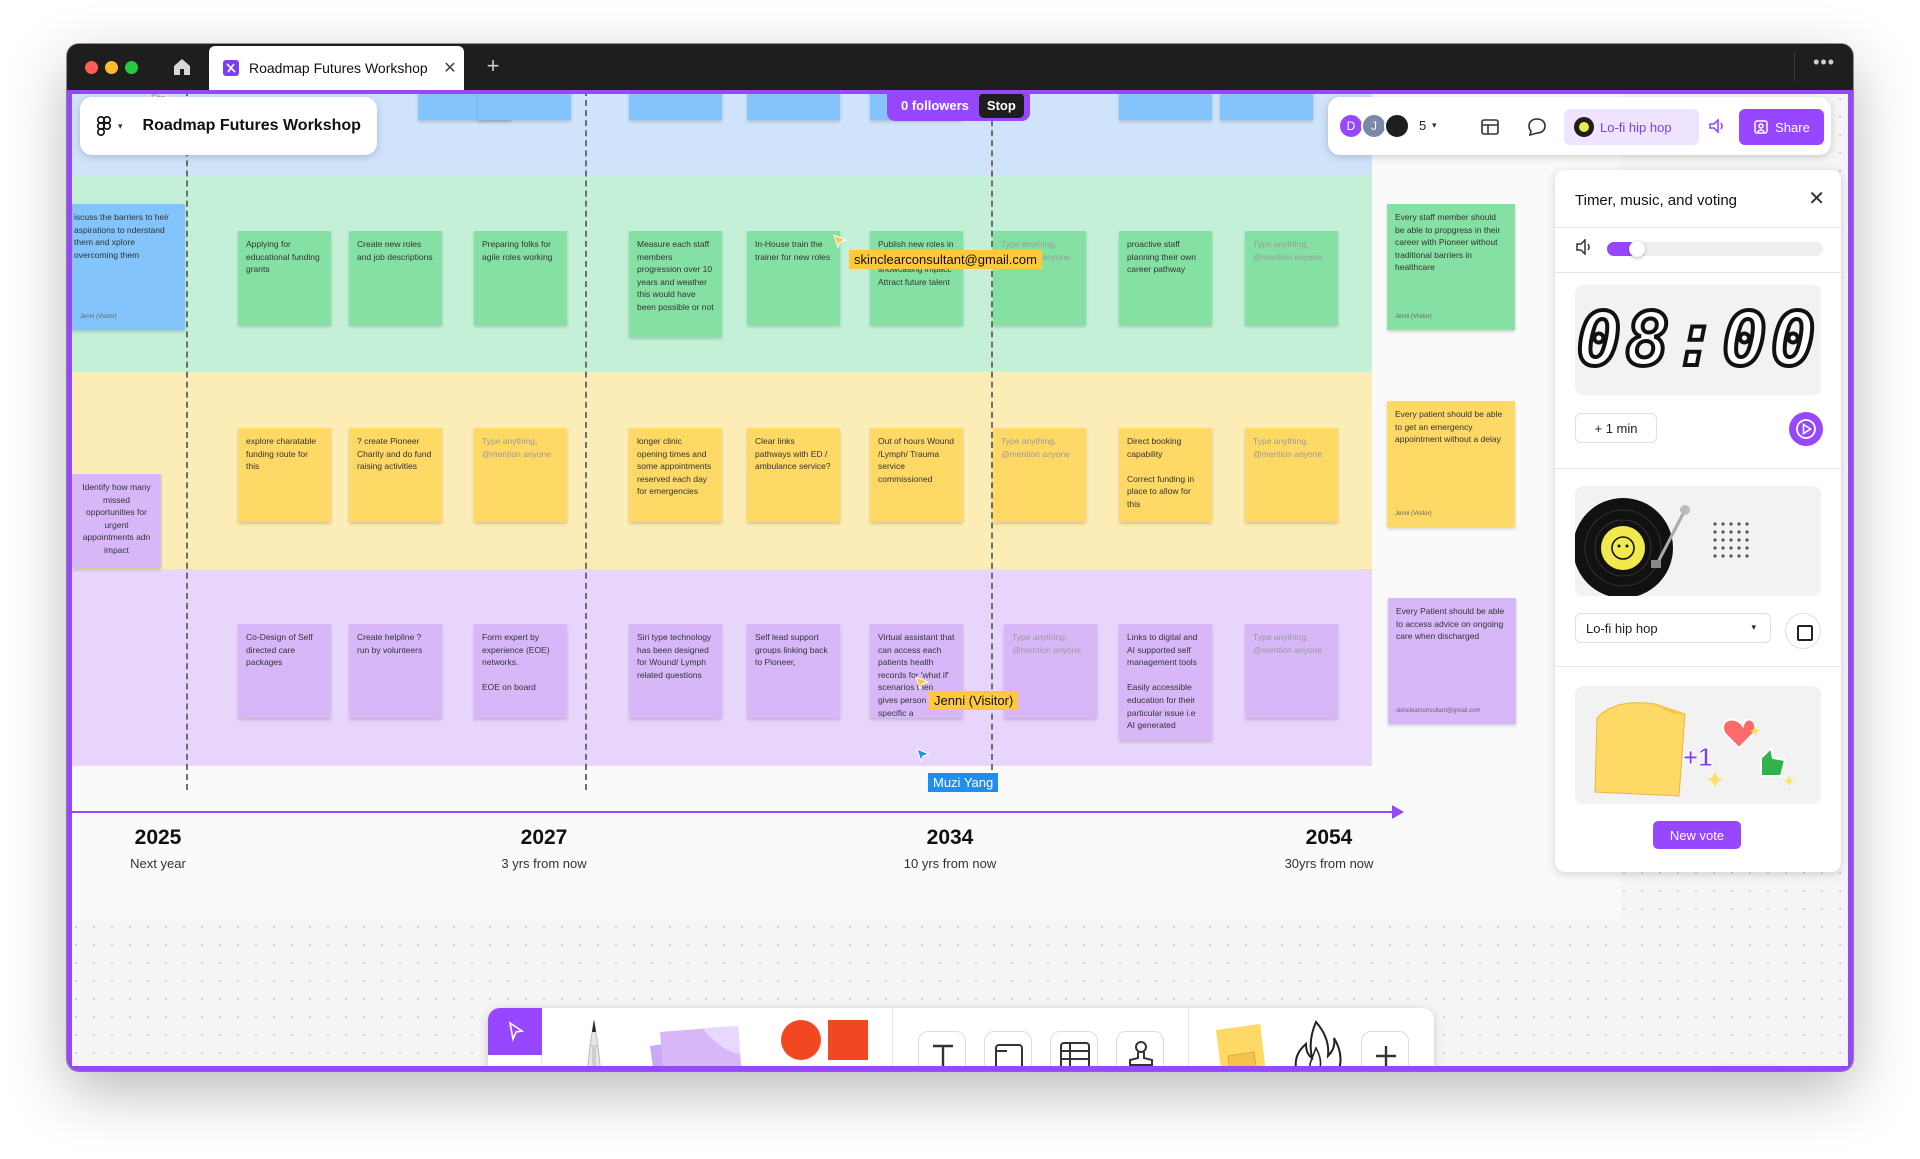 This screenshot has height=1159, width=1920. I want to click on new-vote-button: New vote, so click(1697, 835).